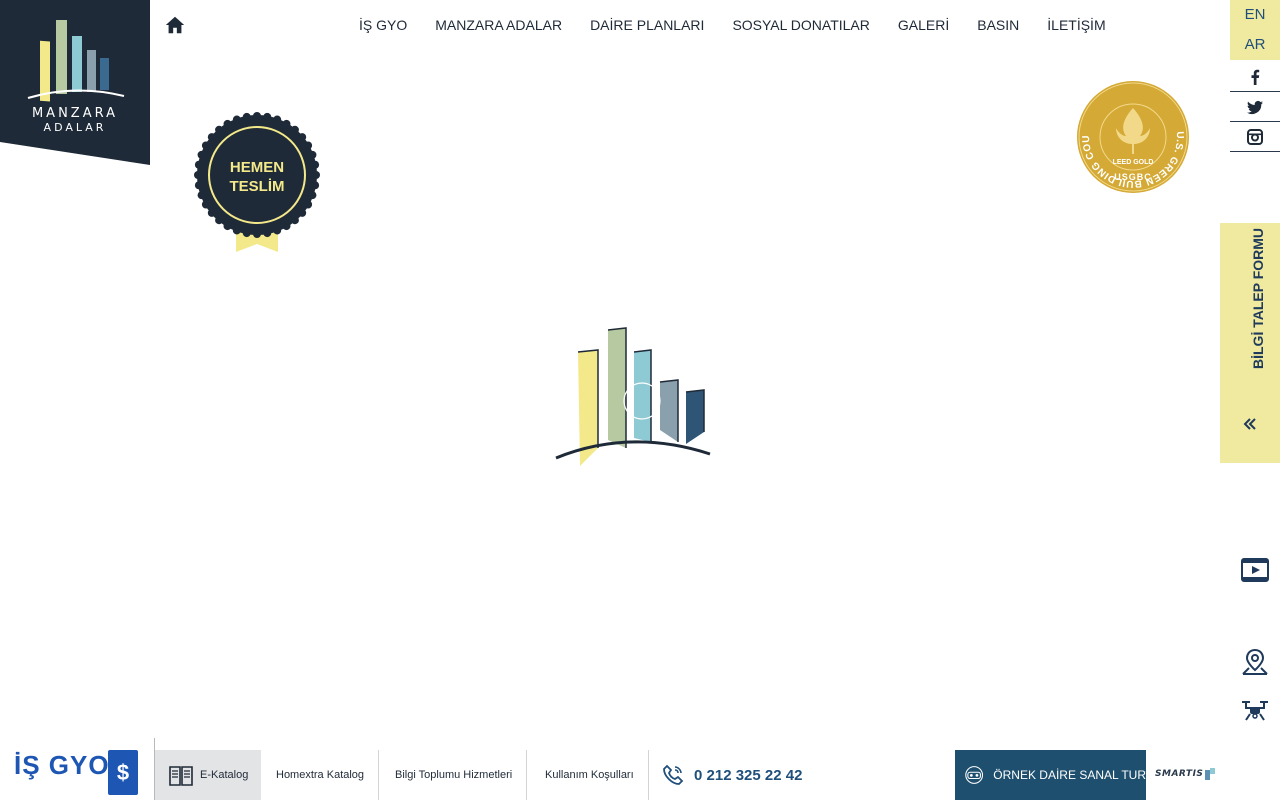 The height and width of the screenshot is (800, 1280). I want to click on e-katalog-label: E-Katalog, so click(224, 775).